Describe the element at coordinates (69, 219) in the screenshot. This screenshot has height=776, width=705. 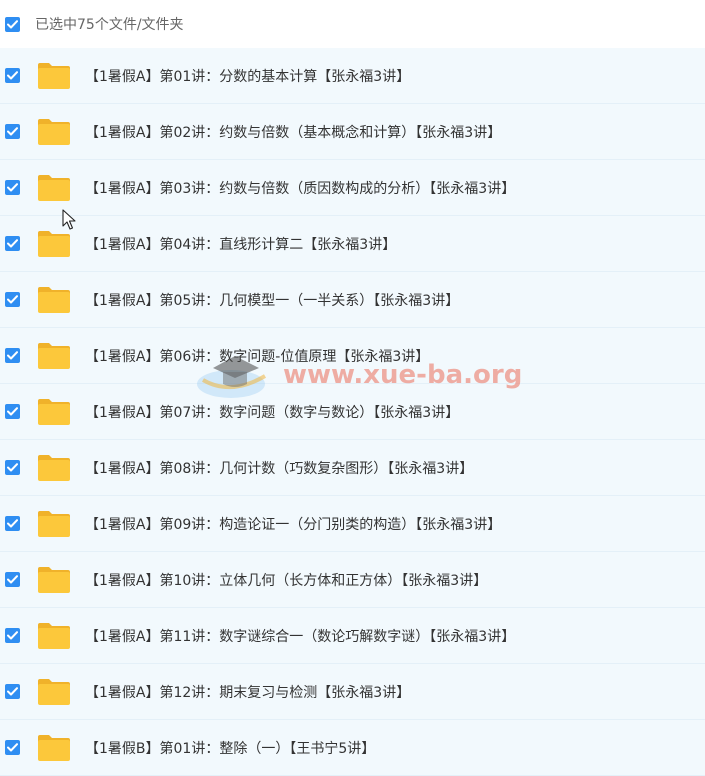
I see `mouse-cursor-icon` at that location.